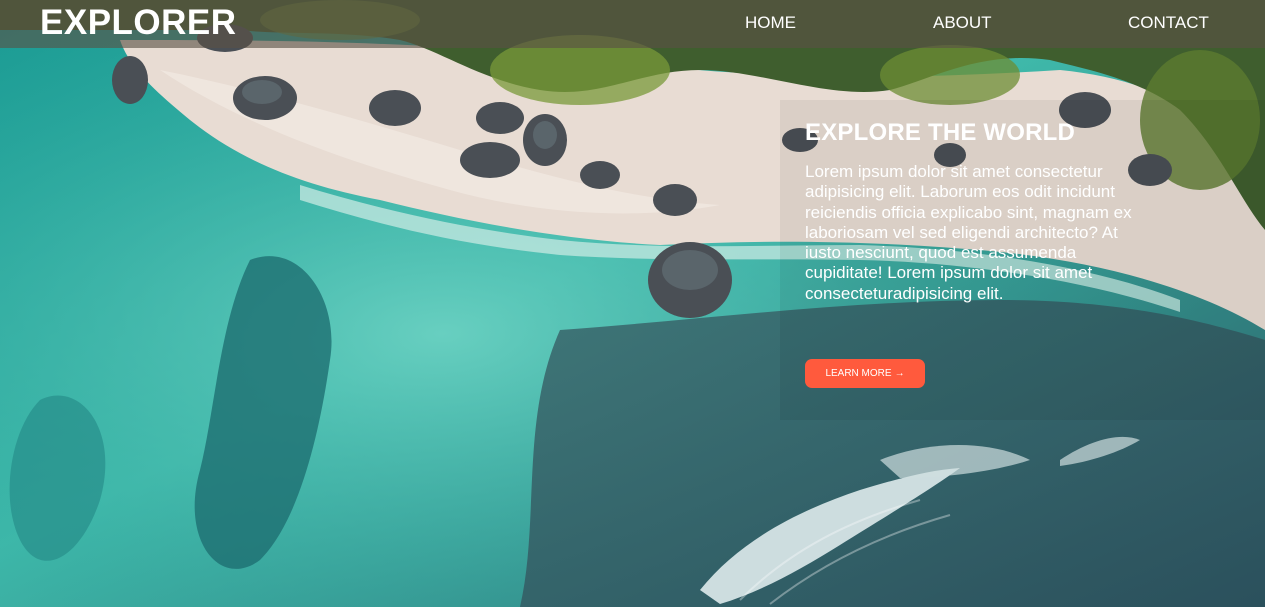 This screenshot has width=1265, height=607. I want to click on nav-link-home: HOME, so click(770, 23).